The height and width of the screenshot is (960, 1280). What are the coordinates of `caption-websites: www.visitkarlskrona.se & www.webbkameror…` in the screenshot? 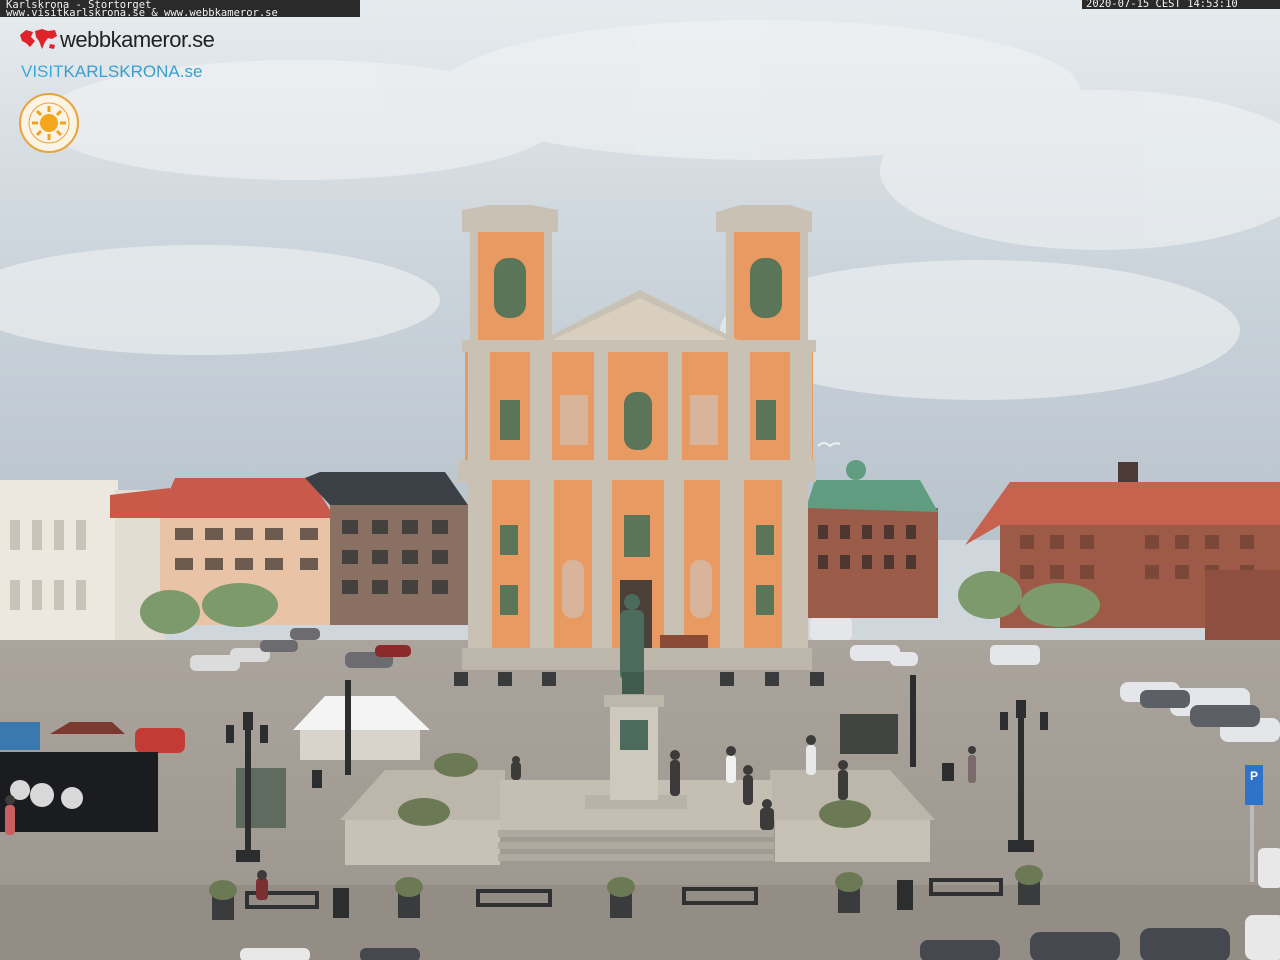 It's located at (142, 12).